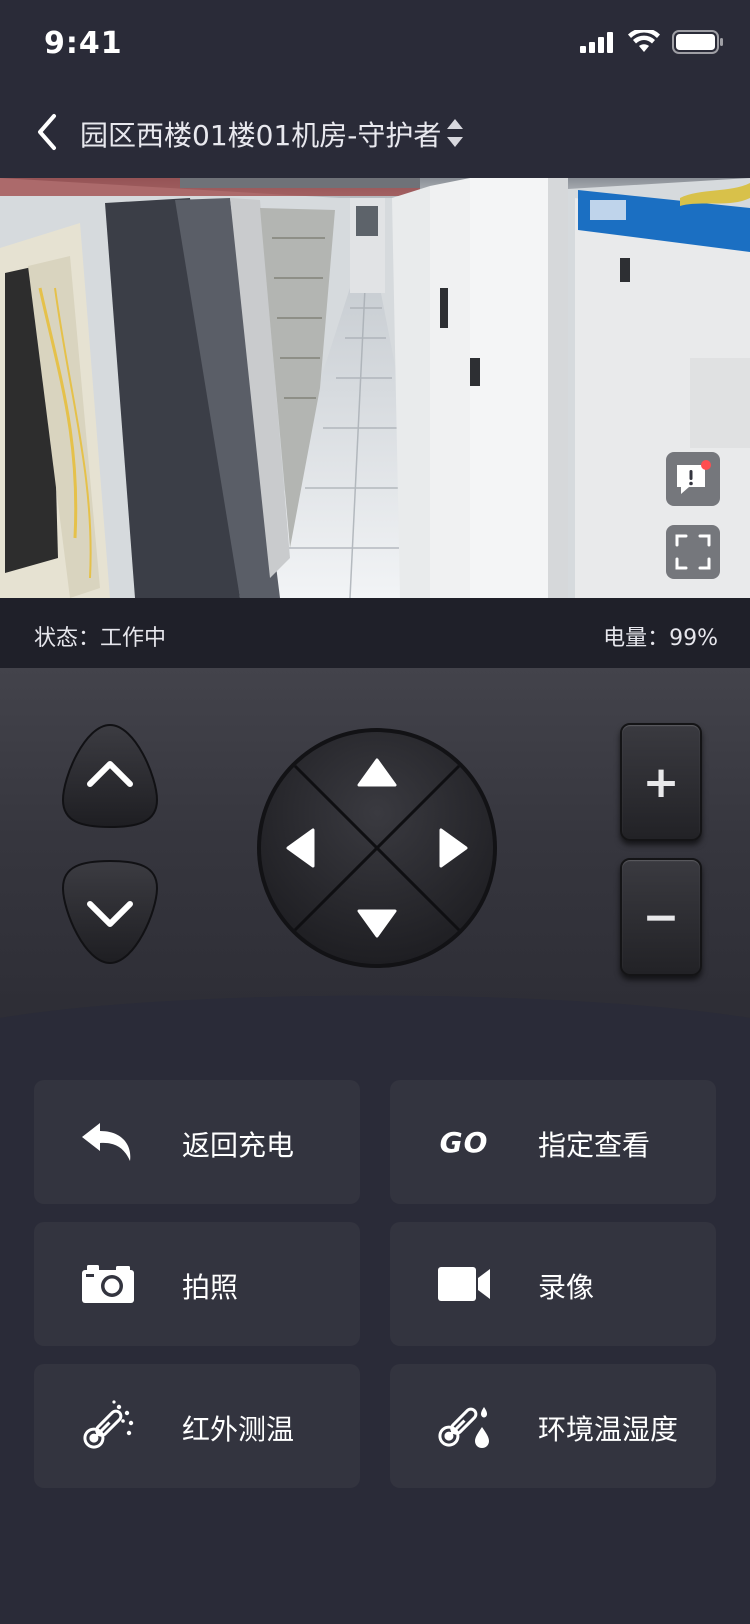 This screenshot has width=750, height=1624. I want to click on return-arrow-icon, so click(106, 1142).